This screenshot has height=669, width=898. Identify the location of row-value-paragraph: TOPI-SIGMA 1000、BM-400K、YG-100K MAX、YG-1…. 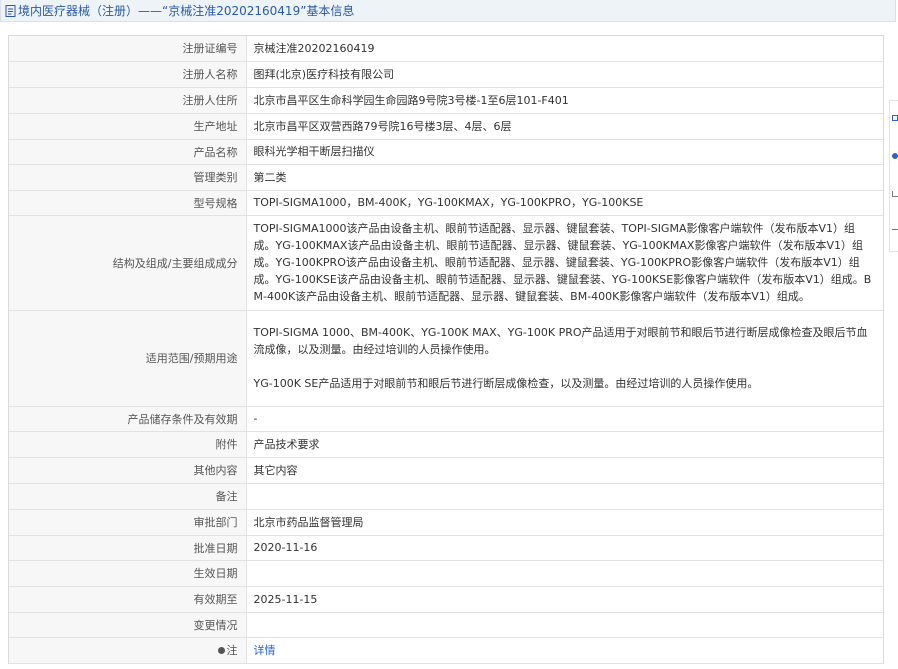
(560, 341).